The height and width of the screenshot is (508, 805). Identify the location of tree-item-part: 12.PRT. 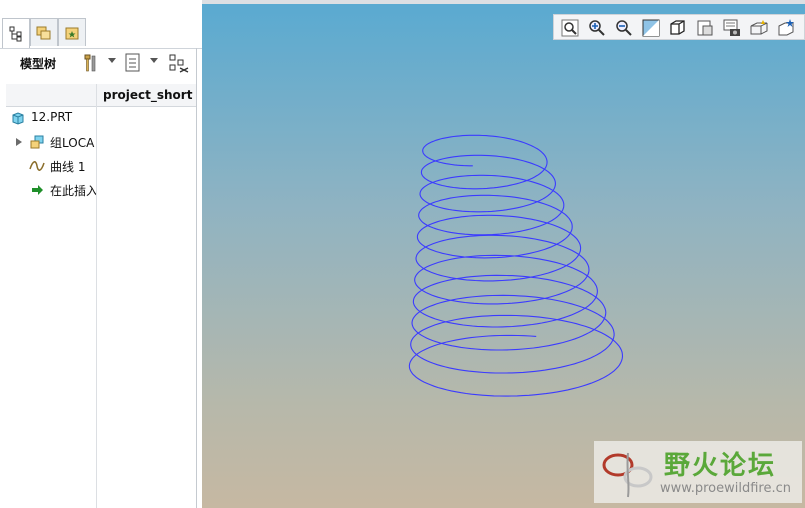
(48, 118).